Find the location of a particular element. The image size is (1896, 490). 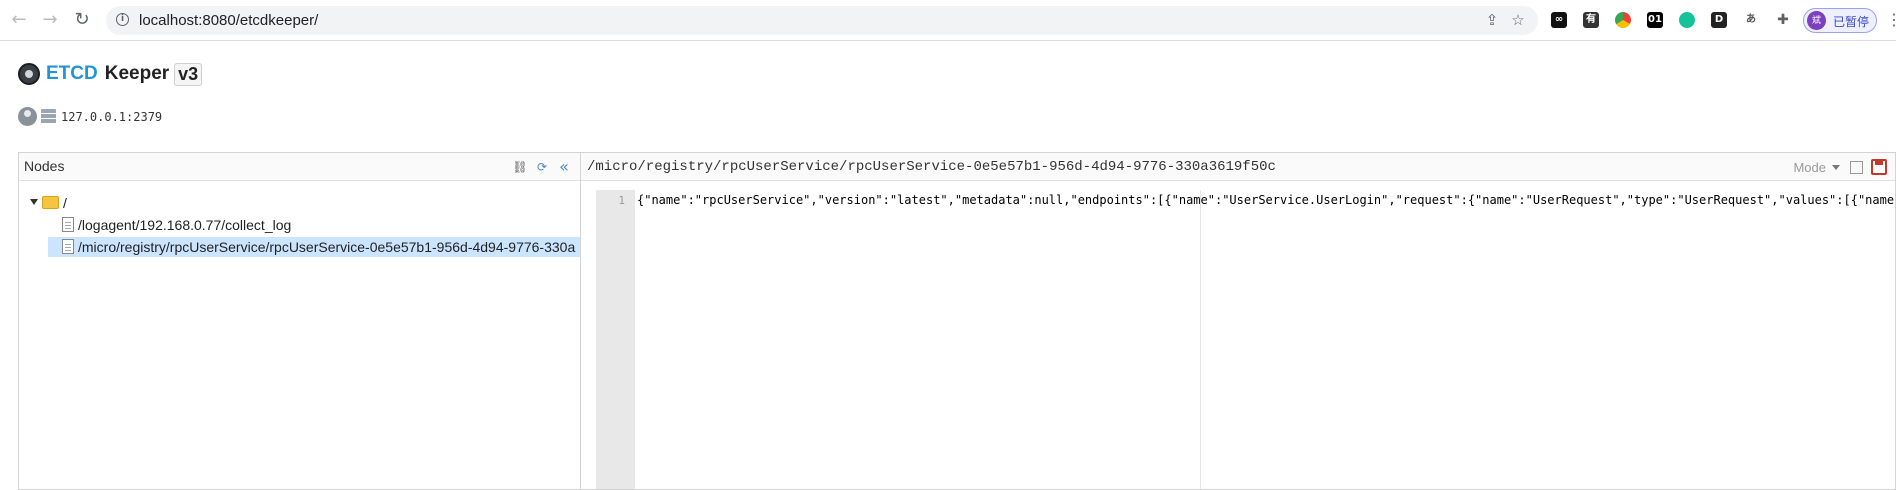

grammarly-icon is located at coordinates (1687, 20).